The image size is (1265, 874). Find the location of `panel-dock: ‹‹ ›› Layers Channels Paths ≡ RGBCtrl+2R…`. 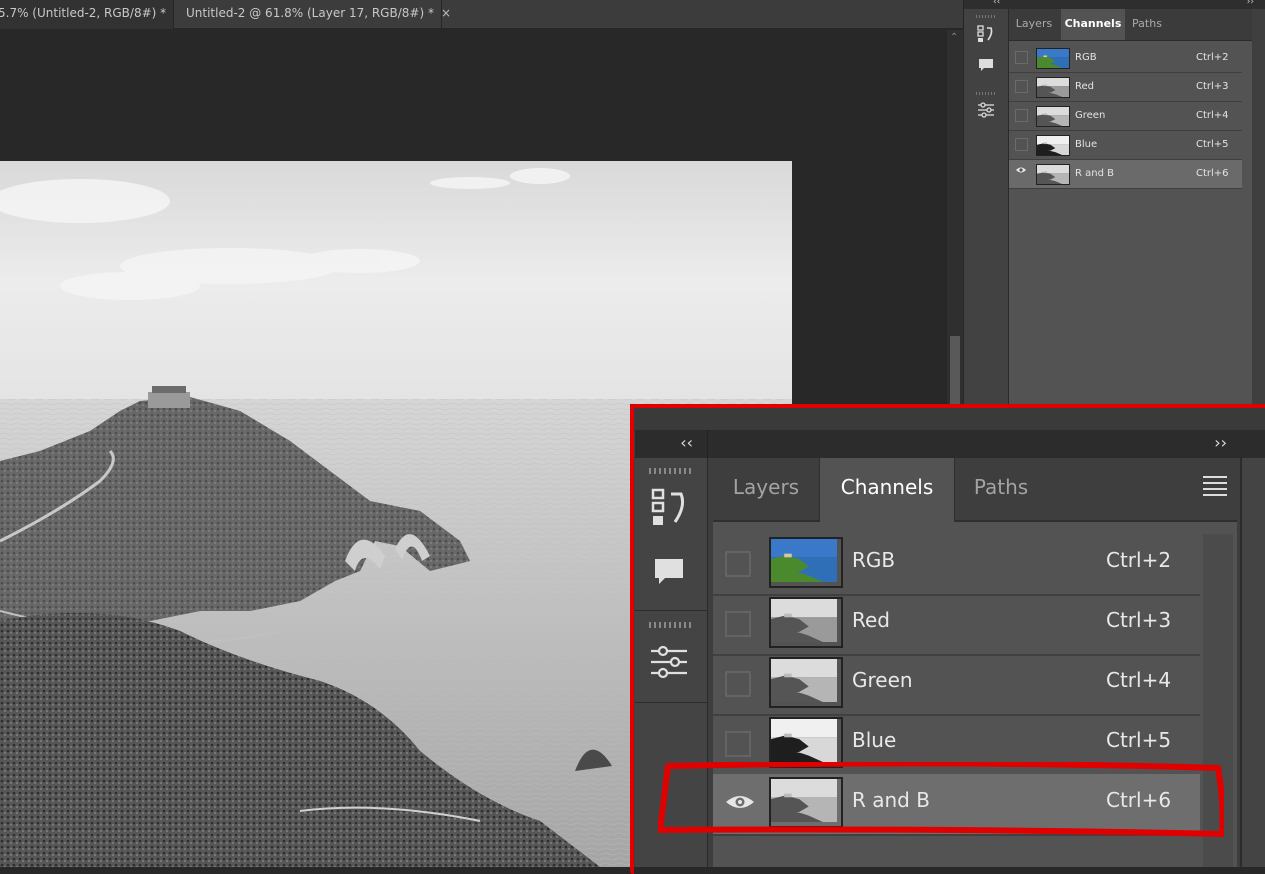

panel-dock: ‹‹ ›› Layers Channels Paths ≡ RGBCtrl+2R… is located at coordinates (1114, 205).